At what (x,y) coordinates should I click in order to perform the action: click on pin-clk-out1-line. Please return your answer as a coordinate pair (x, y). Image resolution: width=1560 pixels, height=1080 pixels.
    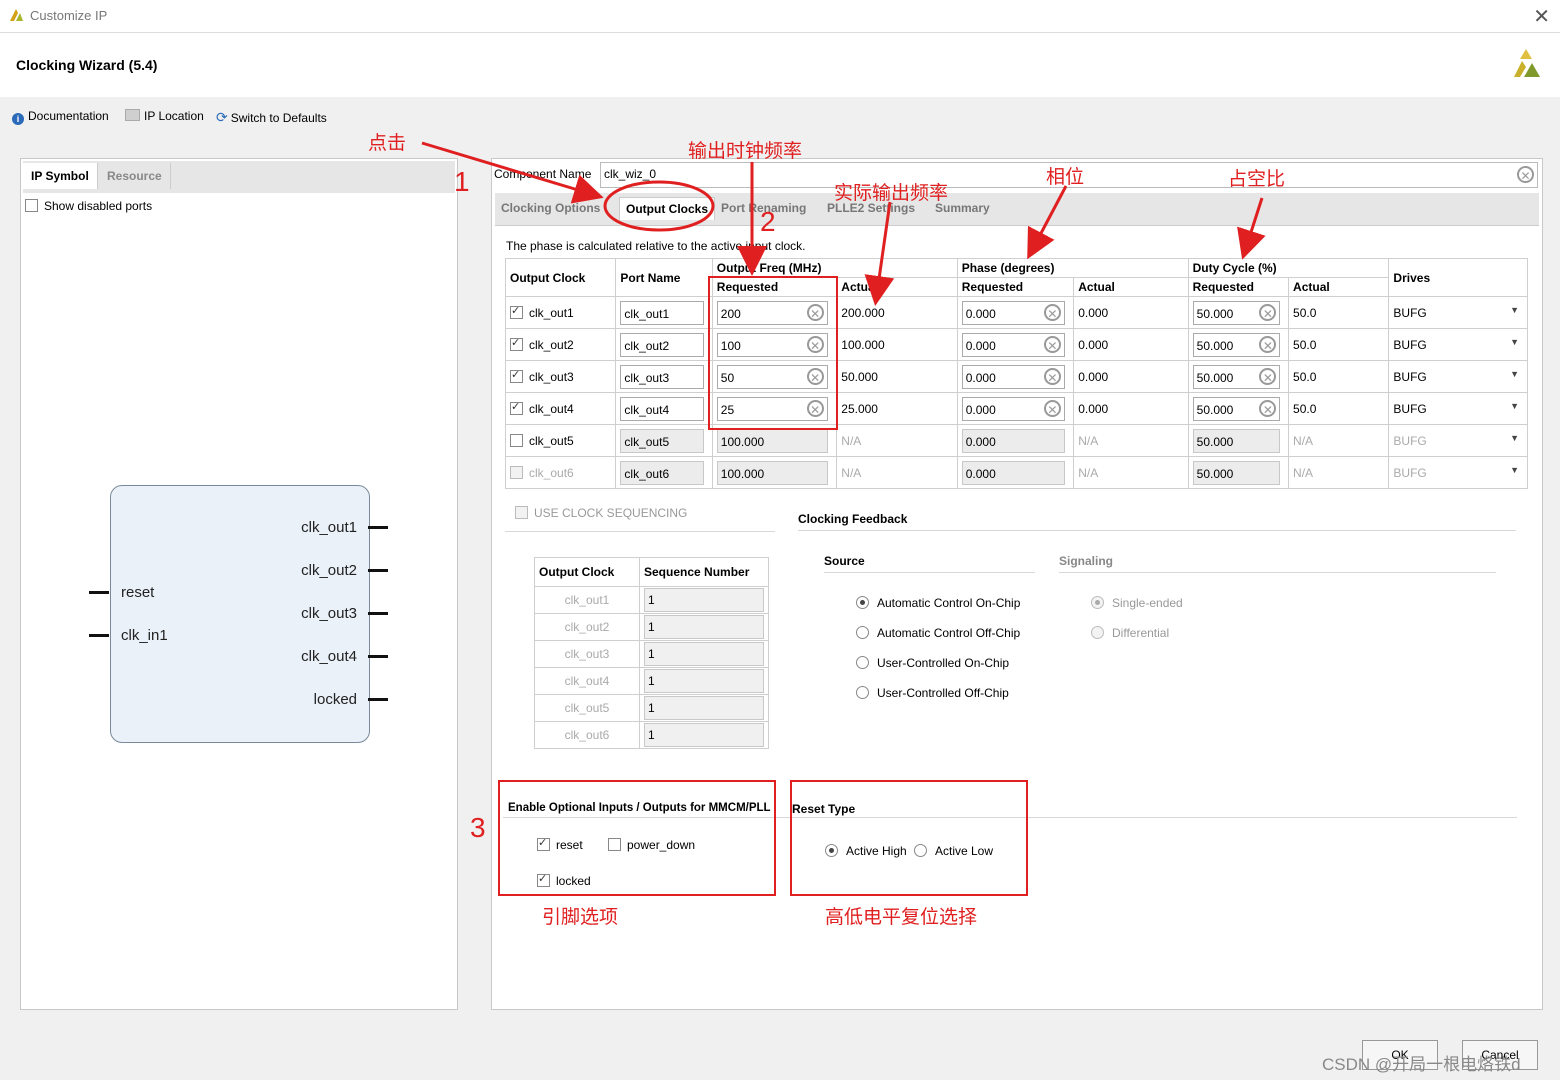
    Looking at the image, I should click on (378, 527).